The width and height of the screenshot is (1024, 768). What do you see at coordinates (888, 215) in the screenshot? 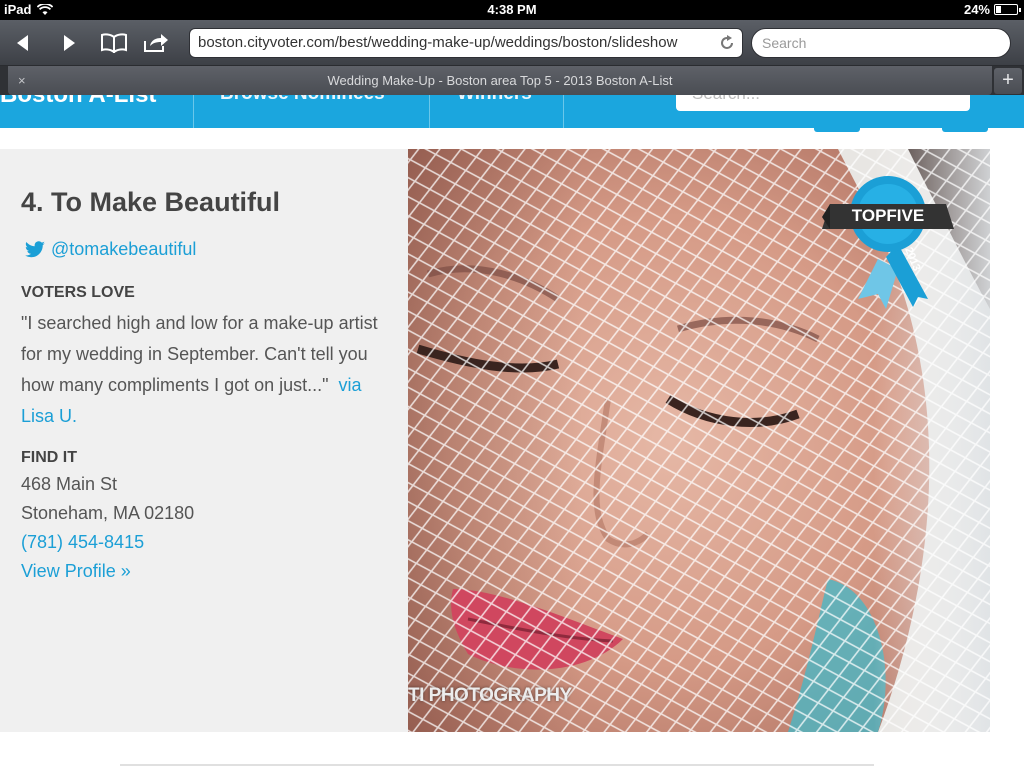
I see `badge-title: TOPFIVE` at bounding box center [888, 215].